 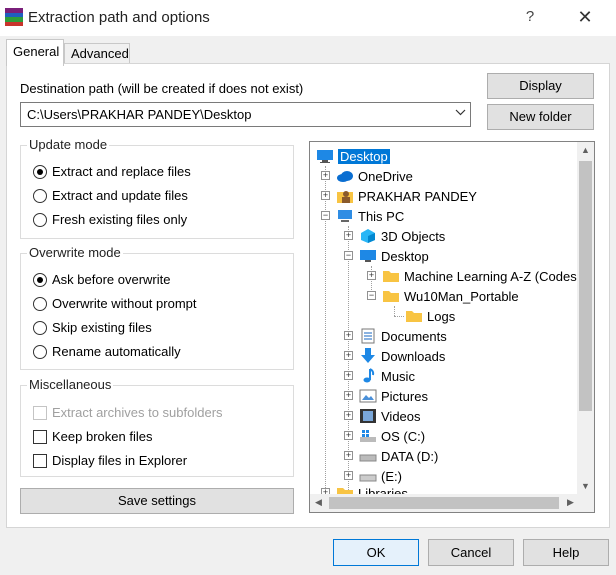 I want to click on tree-item-e: (E:), so click(x=380, y=476).